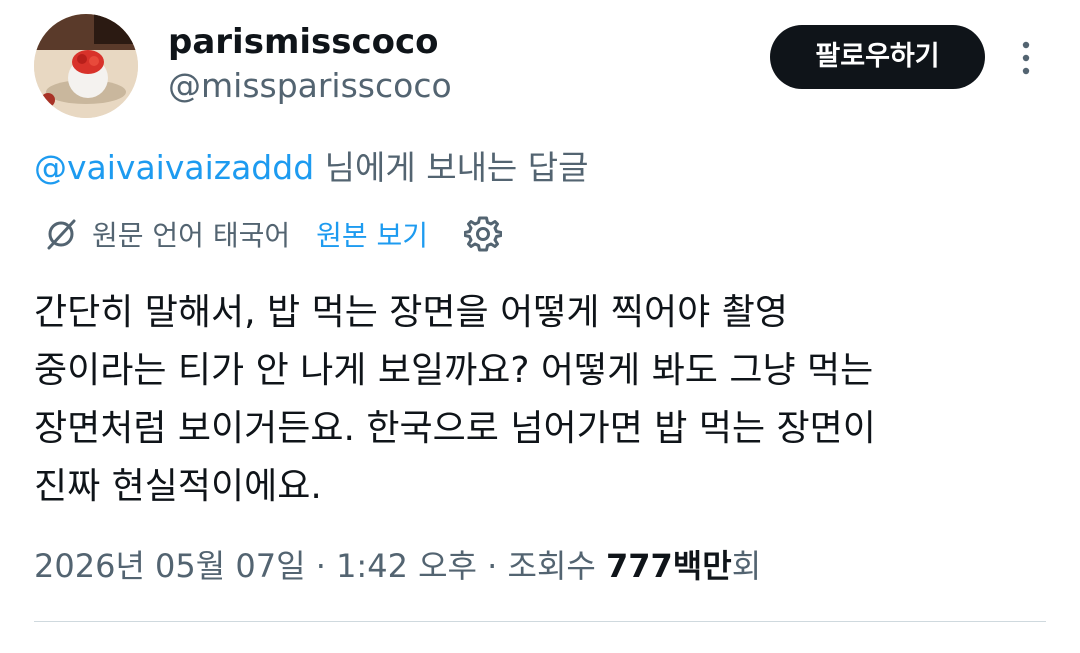 Image resolution: width=1080 pixels, height=653 pixels. I want to click on avatar, so click(86, 66).